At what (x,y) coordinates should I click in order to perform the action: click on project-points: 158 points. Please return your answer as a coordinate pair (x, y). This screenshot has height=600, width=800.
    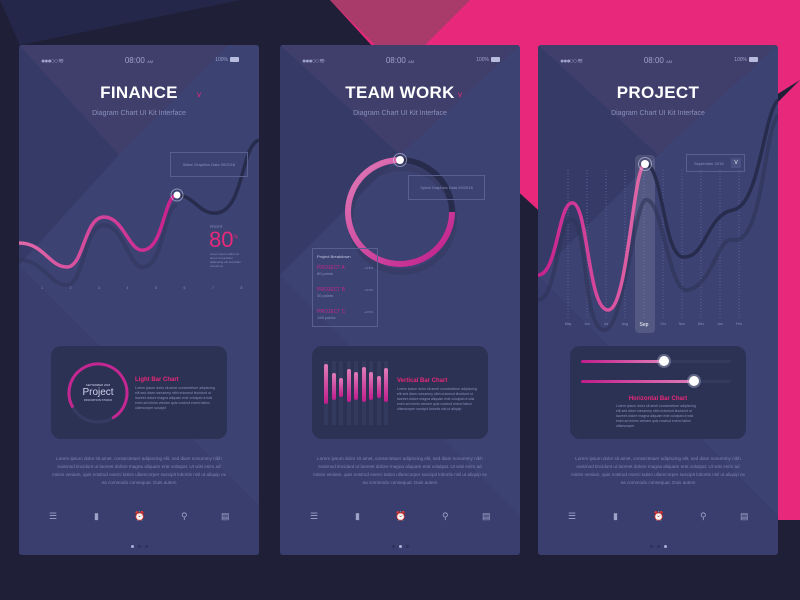
    Looking at the image, I should click on (326, 317).